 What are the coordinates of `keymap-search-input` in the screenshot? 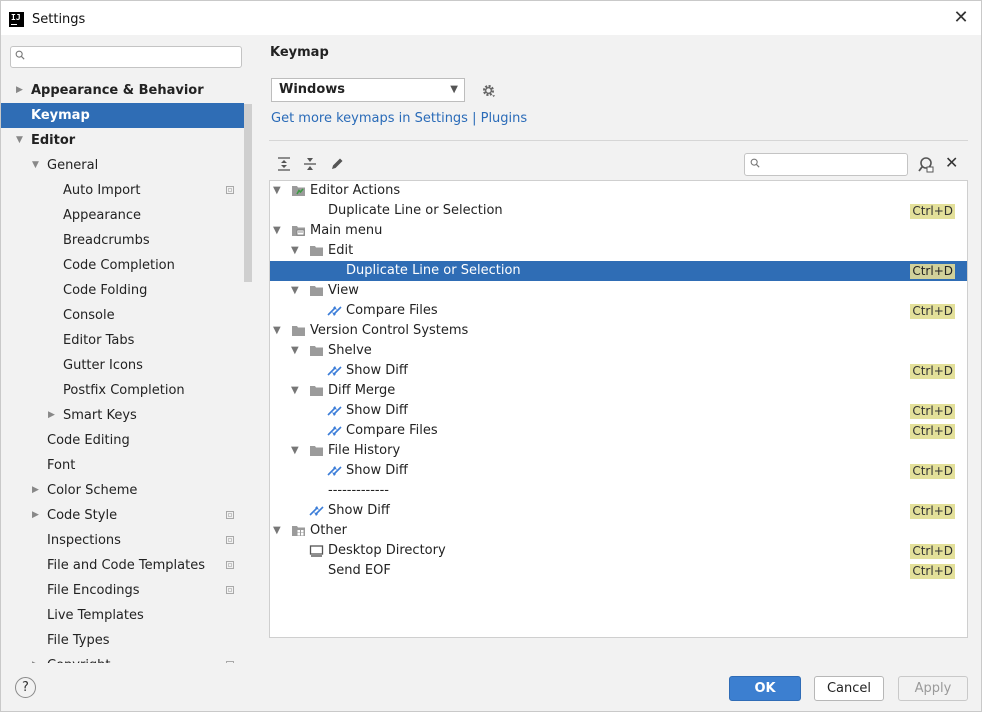 It's located at (826, 164).